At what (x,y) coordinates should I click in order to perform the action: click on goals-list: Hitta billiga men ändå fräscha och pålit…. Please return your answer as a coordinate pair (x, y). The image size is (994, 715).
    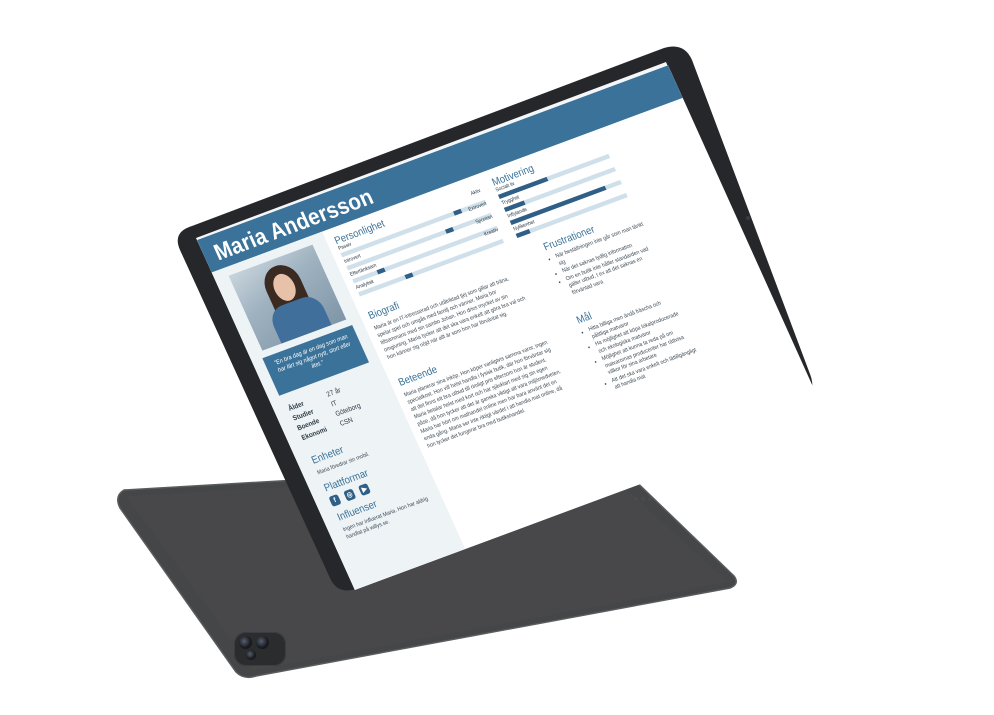
    Looking at the image, I should click on (643, 344).